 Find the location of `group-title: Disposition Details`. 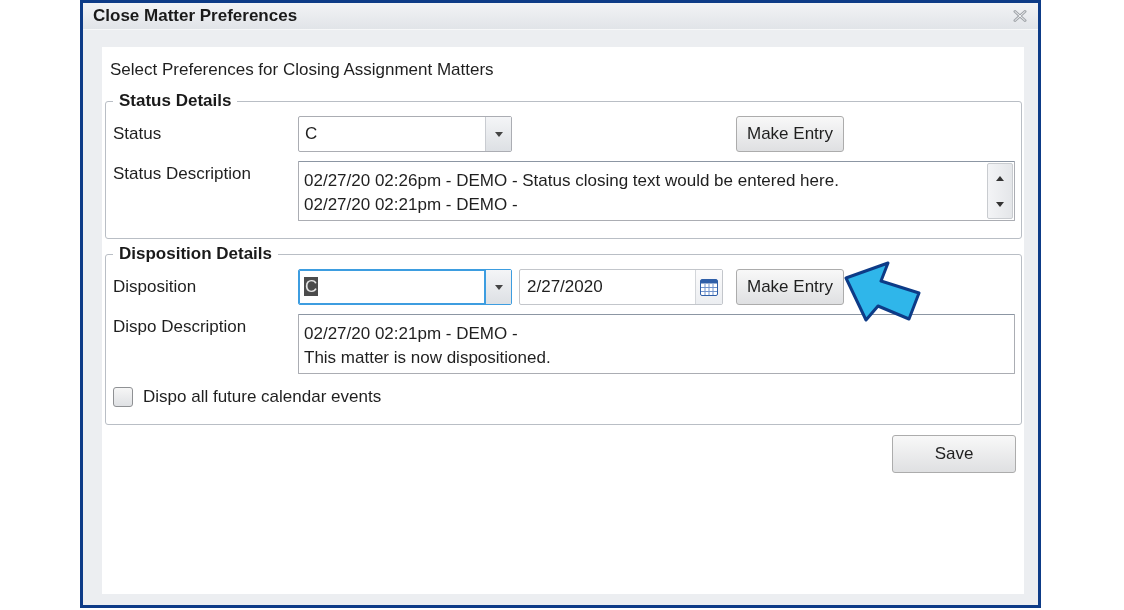

group-title: Disposition Details is located at coordinates (196, 254).